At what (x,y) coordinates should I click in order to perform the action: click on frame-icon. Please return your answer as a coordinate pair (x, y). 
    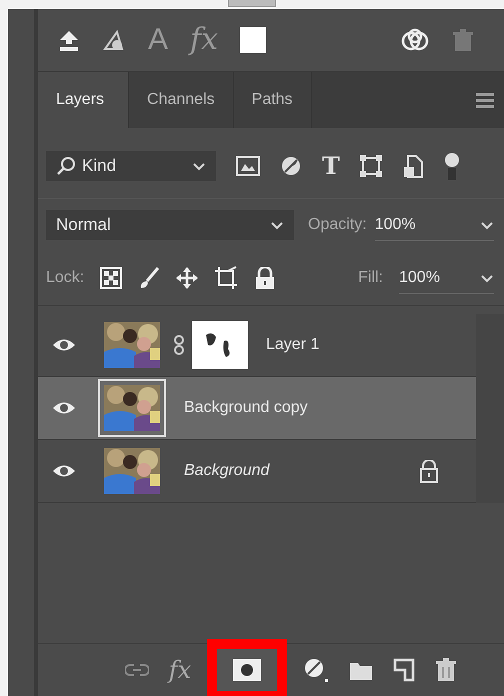
    Looking at the image, I should click on (371, 166).